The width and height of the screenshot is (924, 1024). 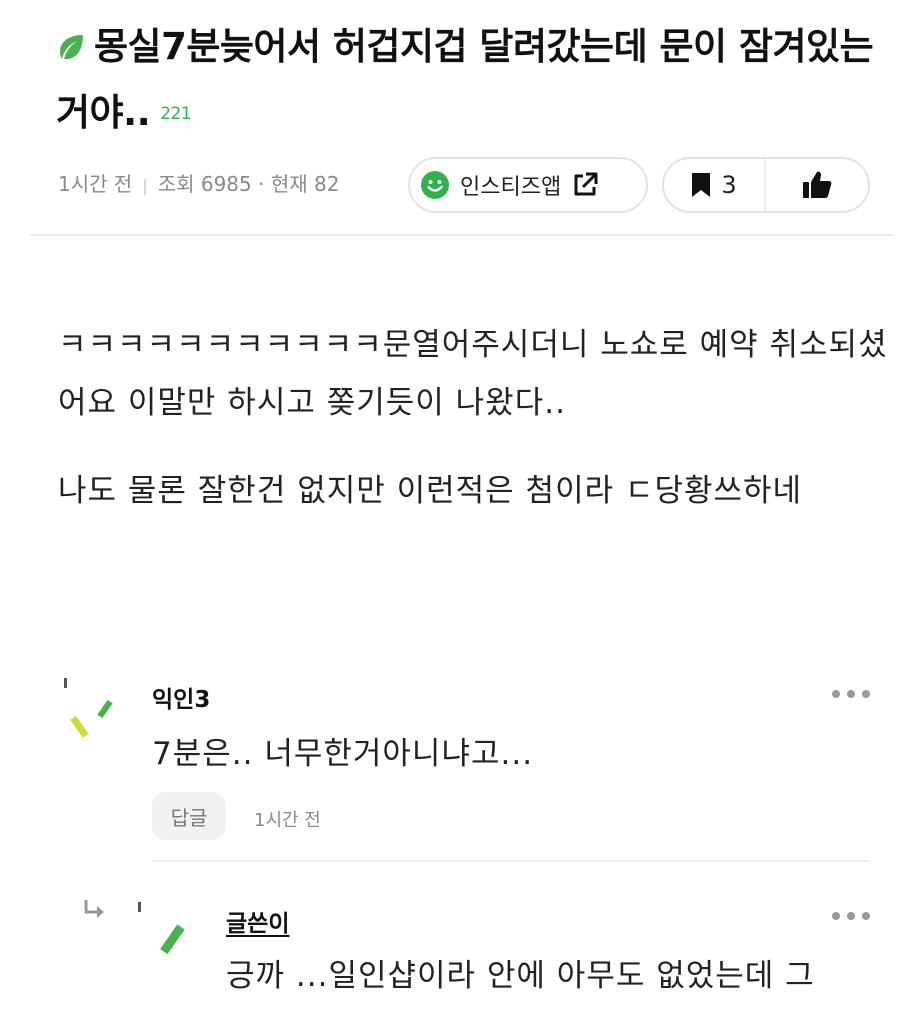 I want to click on post-actions: 3, so click(x=766, y=185).